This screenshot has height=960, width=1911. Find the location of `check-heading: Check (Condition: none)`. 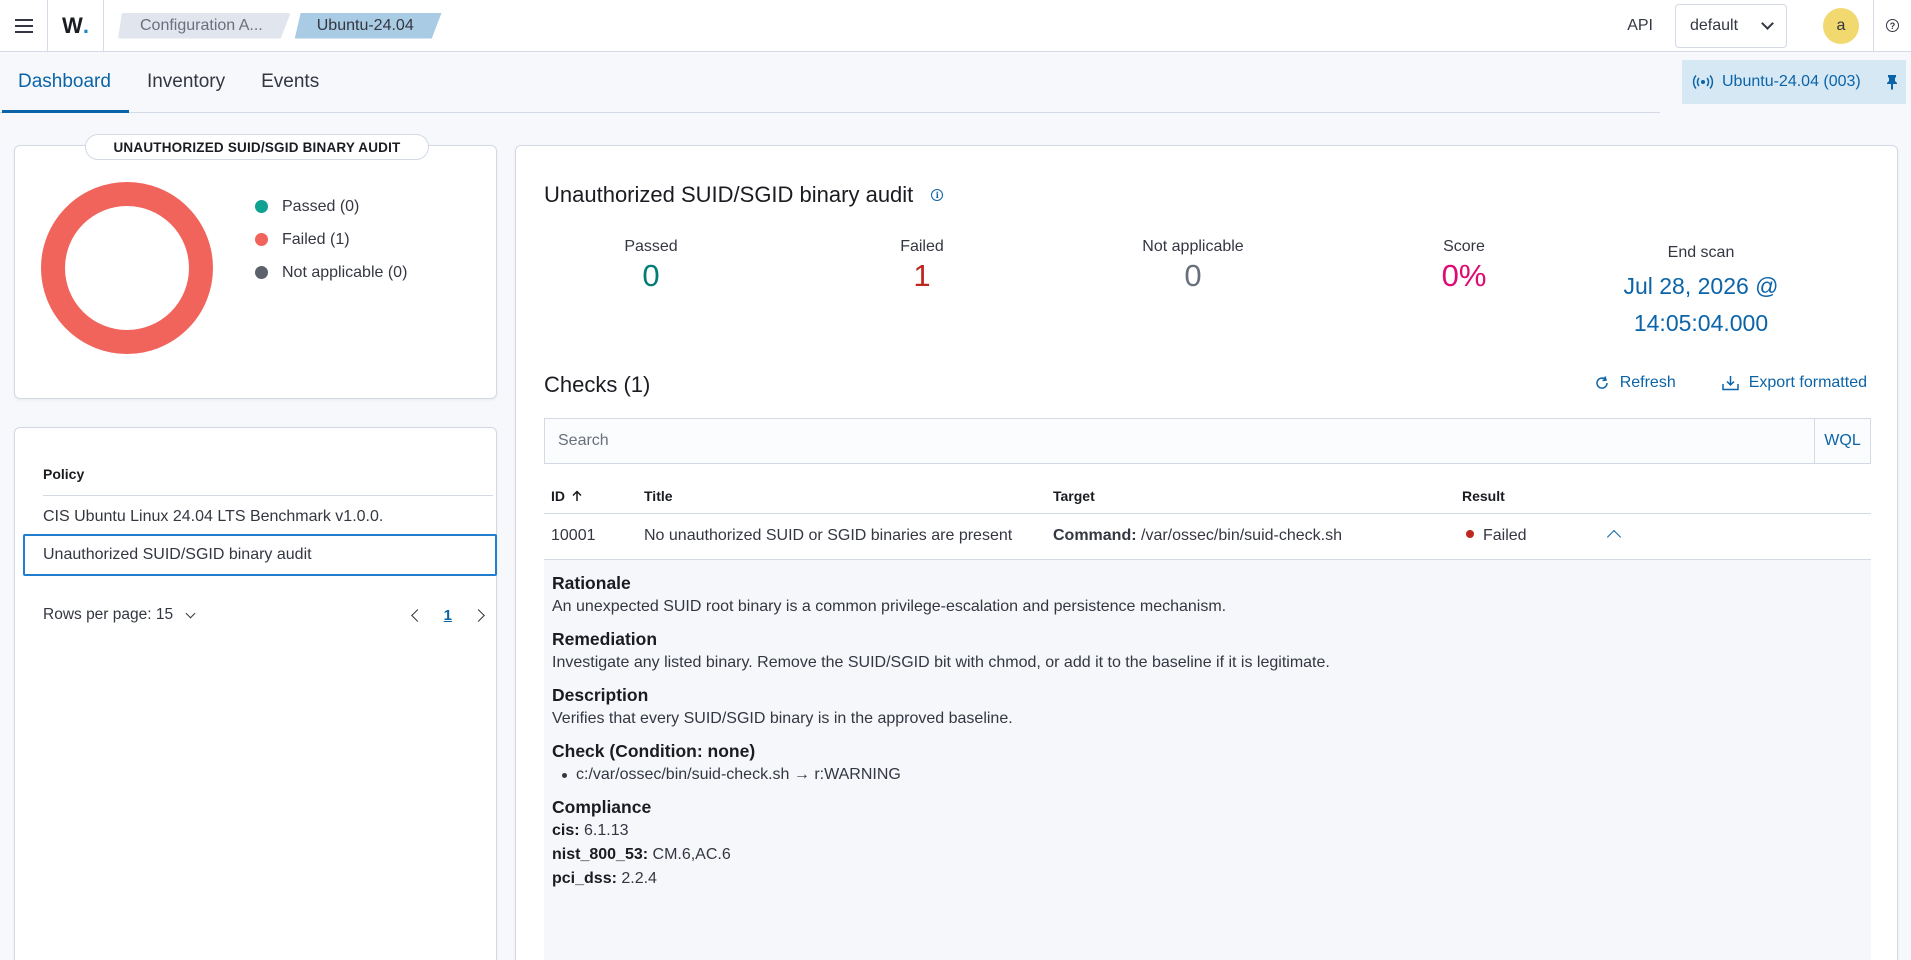

check-heading: Check (Condition: none) is located at coordinates (654, 751).